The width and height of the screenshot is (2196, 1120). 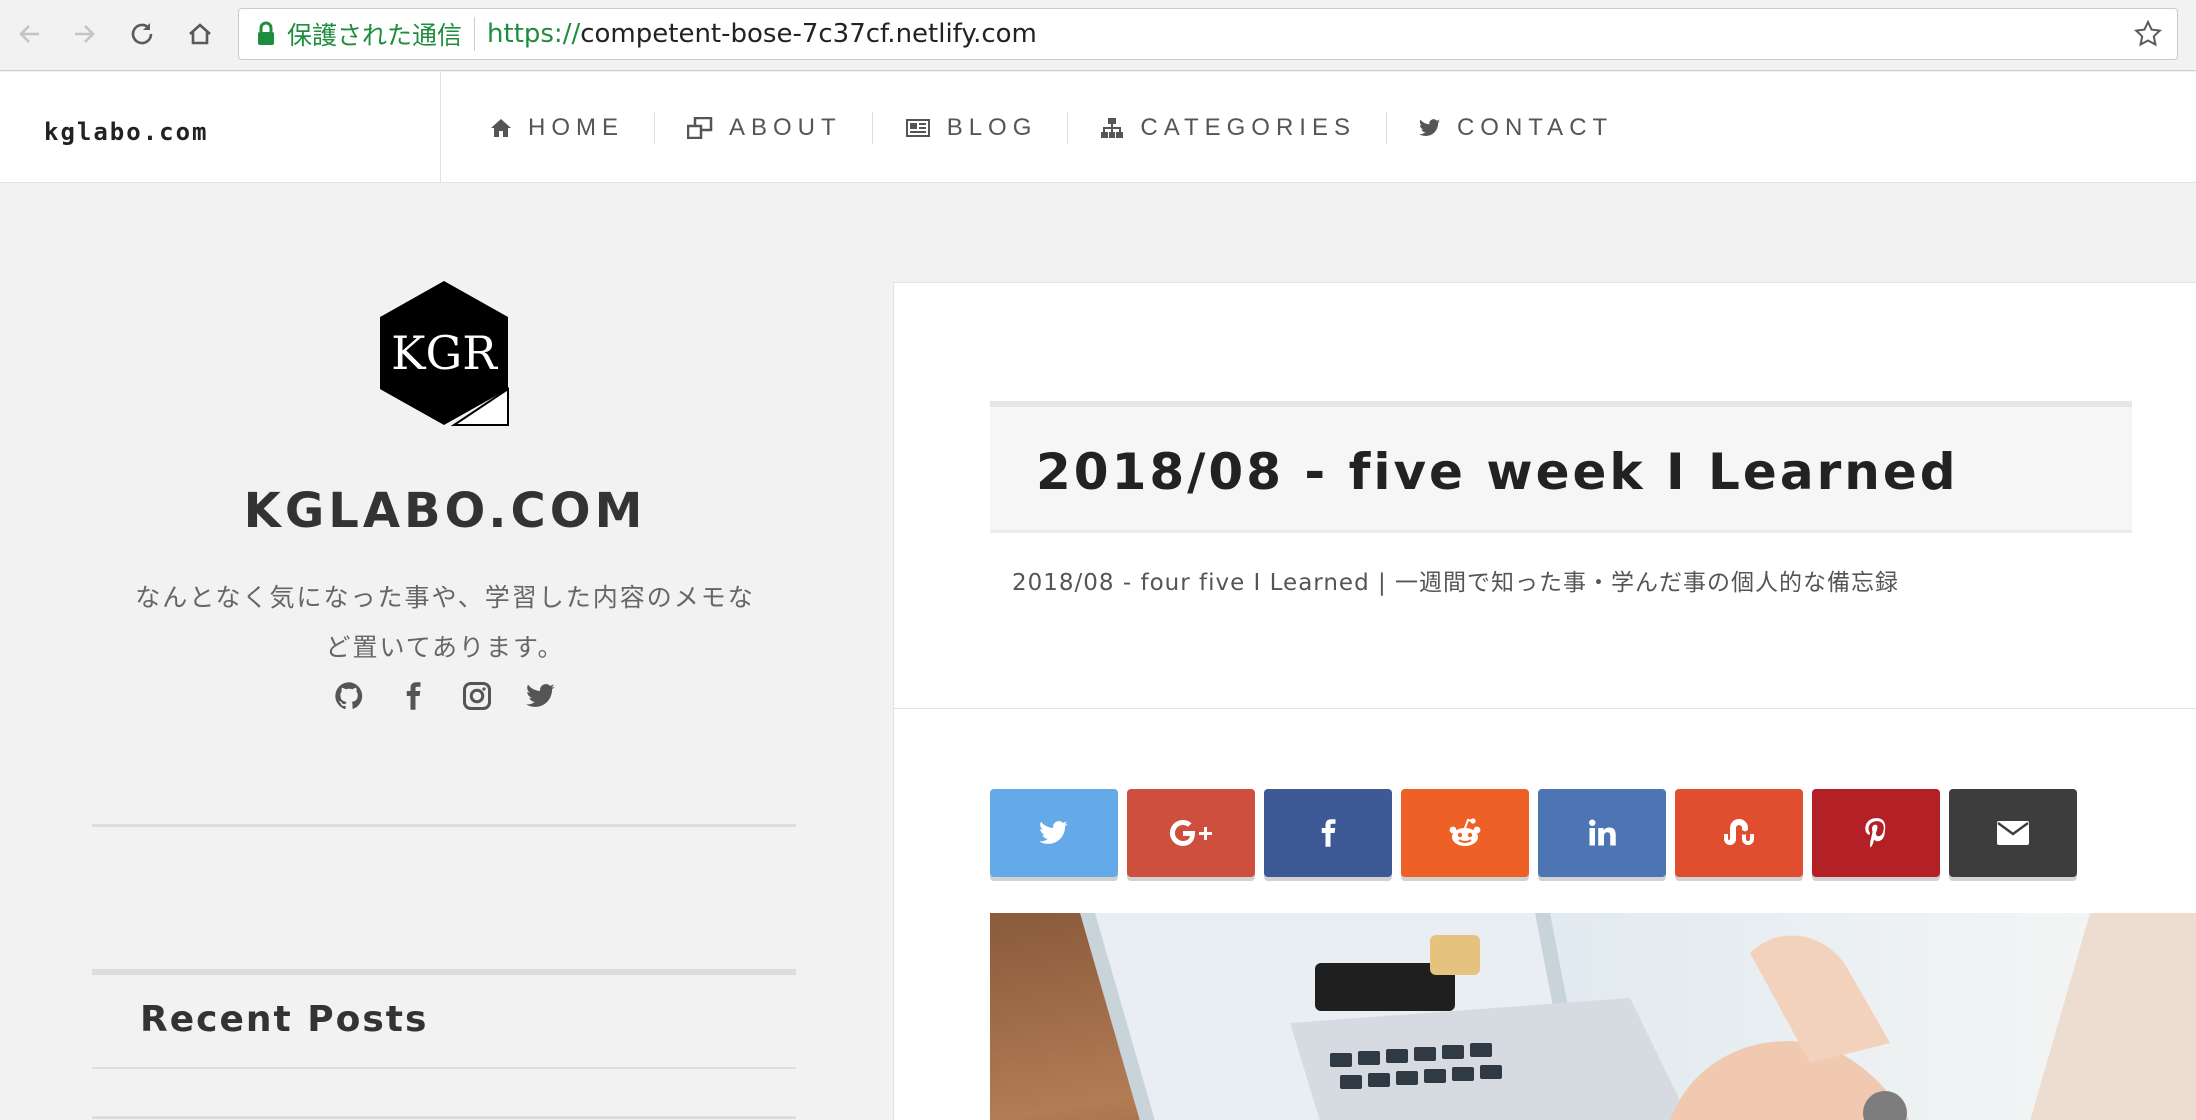 What do you see at coordinates (440, 127) in the screenshot?
I see `header-divider` at bounding box center [440, 127].